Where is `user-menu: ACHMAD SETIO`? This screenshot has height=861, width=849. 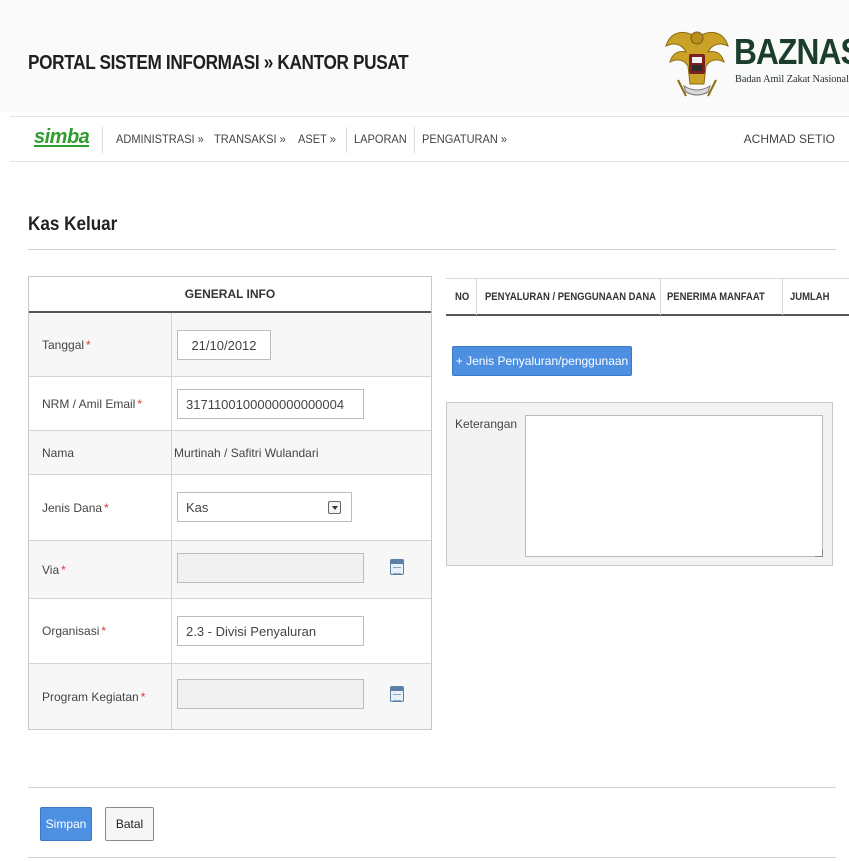 user-menu: ACHMAD SETIO is located at coordinates (789, 139).